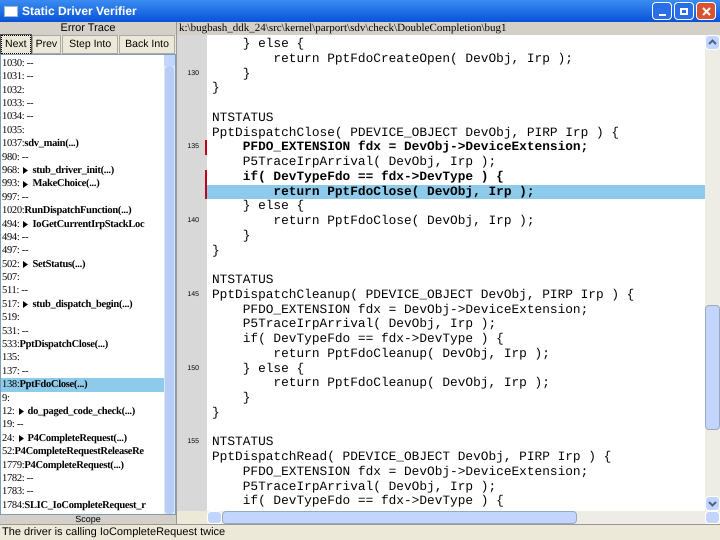 This screenshot has width=720, height=540. What do you see at coordinates (82, 91) in the screenshot?
I see `trace-item: 1032:` at bounding box center [82, 91].